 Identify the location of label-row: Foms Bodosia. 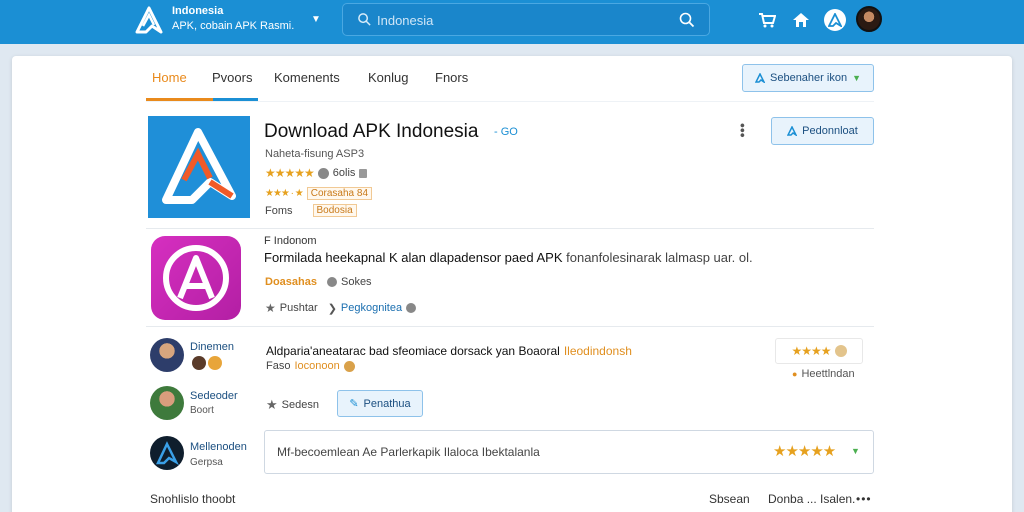
(311, 210).